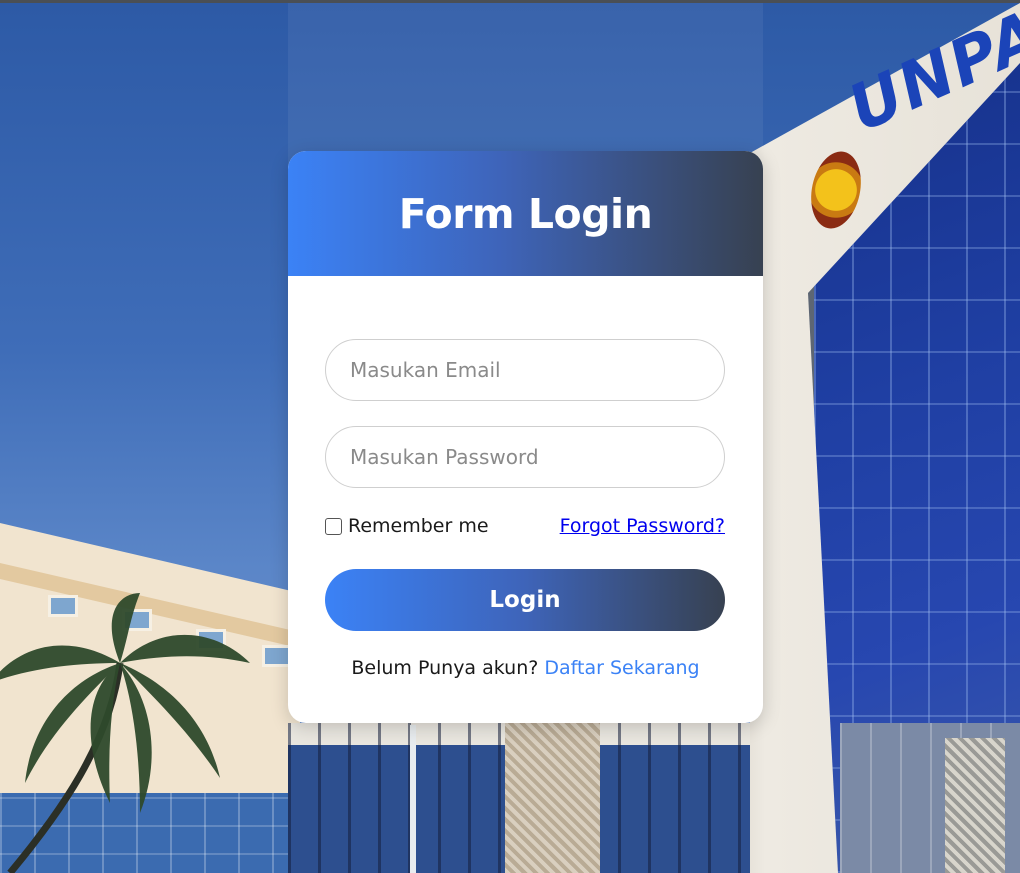 Image resolution: width=1020 pixels, height=873 pixels. What do you see at coordinates (642, 526) in the screenshot?
I see `forgot-password-link: Forgot Password?` at bounding box center [642, 526].